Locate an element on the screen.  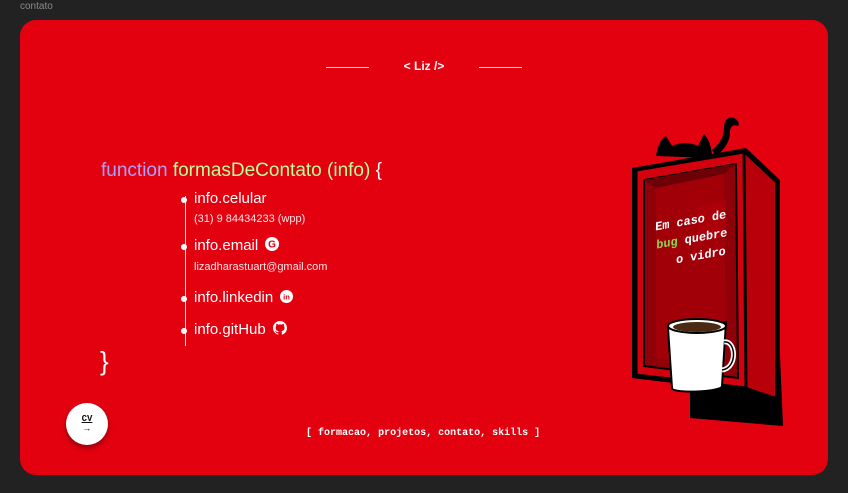
cv-button-label: CV is located at coordinates (87, 419).